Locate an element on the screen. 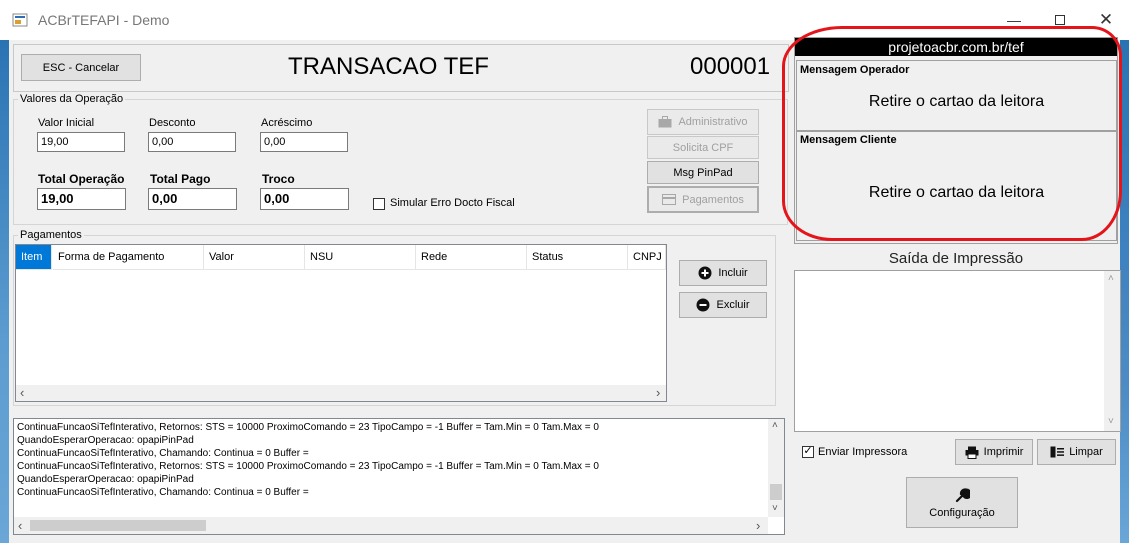 This screenshot has width=1129, height=543. enviar-impressora-checkbox: ✓ is located at coordinates (808, 452).